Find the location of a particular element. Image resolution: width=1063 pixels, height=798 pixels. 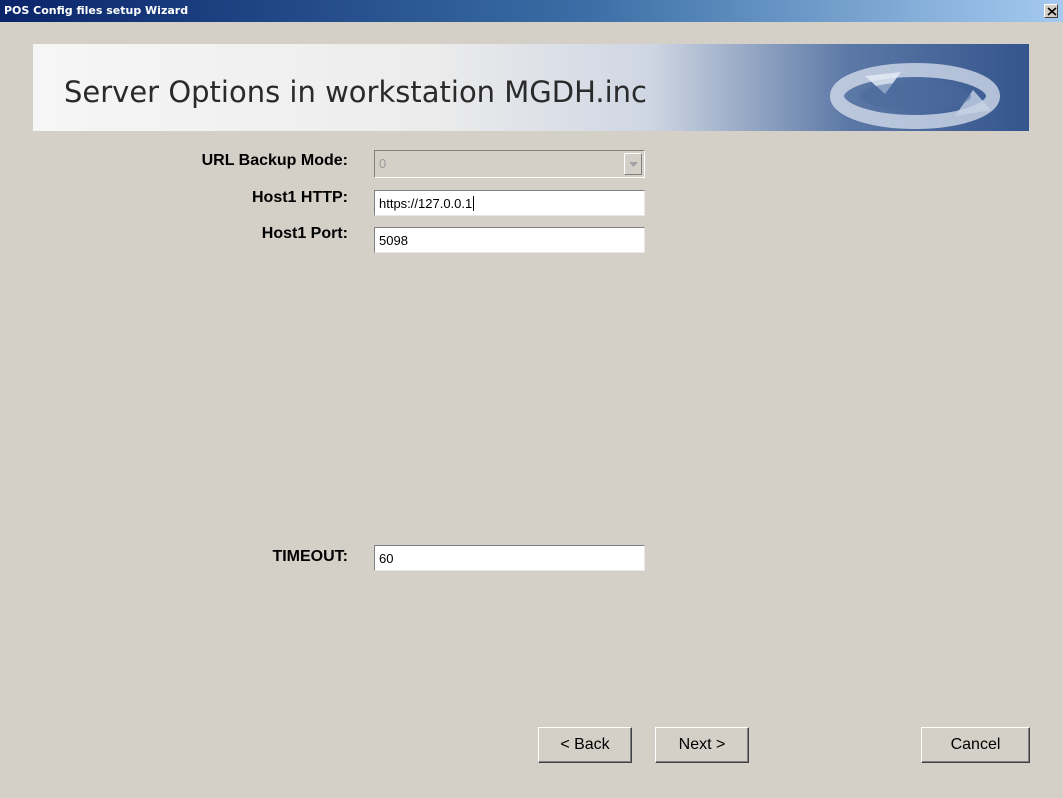

timeout-label: TIMEOUT: is located at coordinates (310, 556).